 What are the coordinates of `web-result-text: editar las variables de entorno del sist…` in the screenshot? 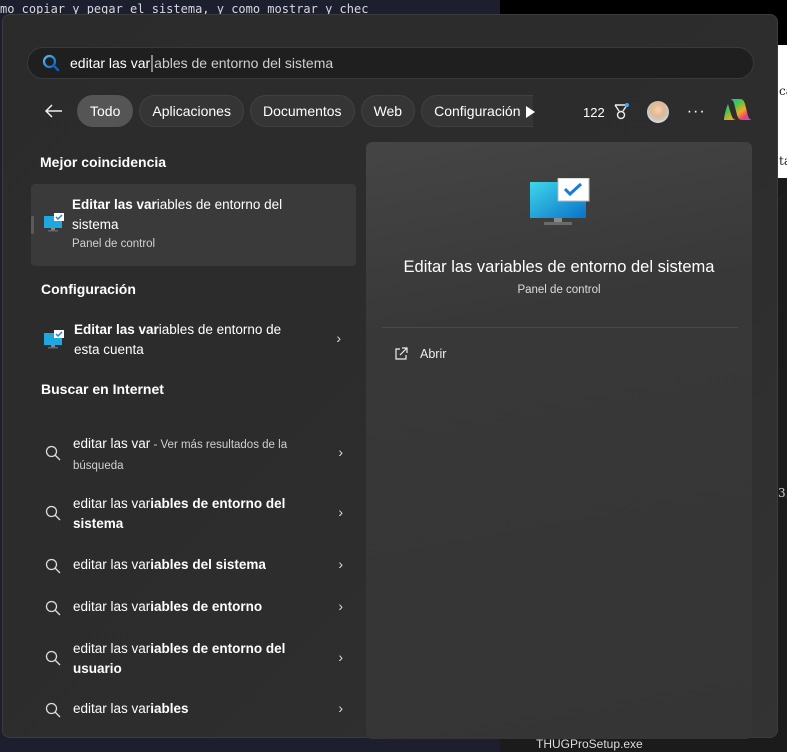 It's located at (179, 513).